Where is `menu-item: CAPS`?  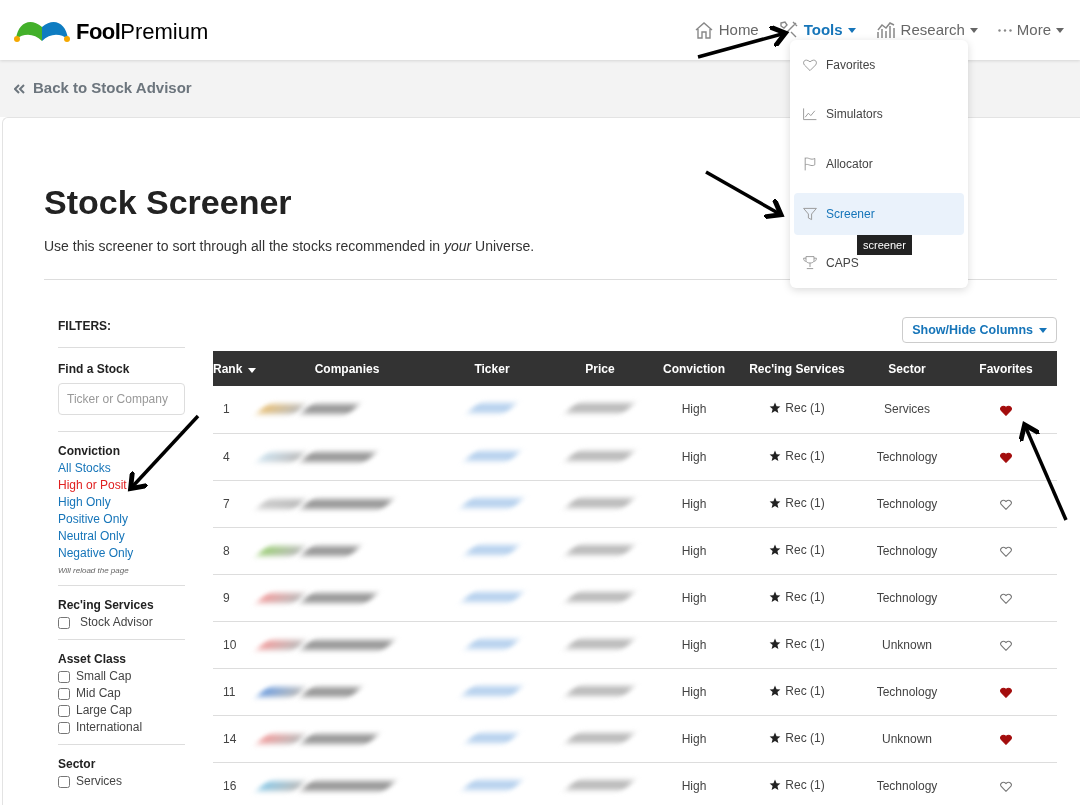 menu-item: CAPS is located at coordinates (879, 263).